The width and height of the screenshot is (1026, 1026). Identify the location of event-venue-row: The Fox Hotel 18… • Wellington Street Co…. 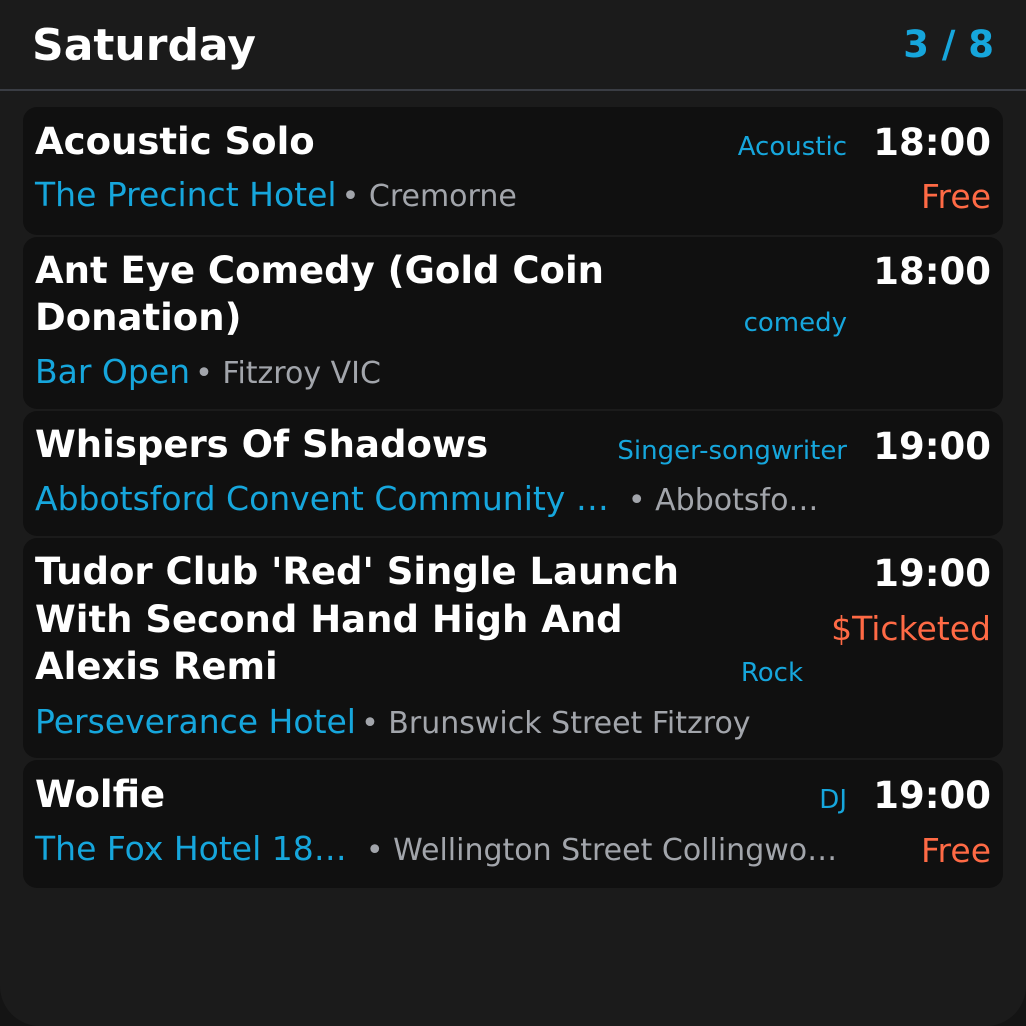
(436, 852).